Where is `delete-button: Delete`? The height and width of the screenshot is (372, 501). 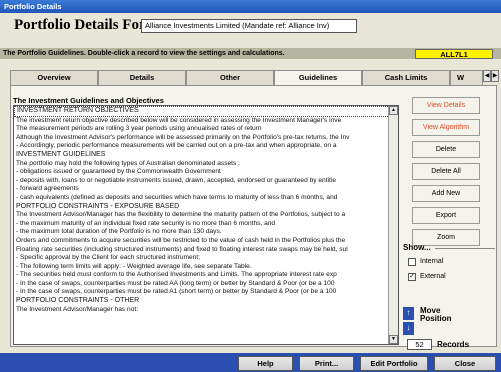 delete-button: Delete is located at coordinates (446, 149).